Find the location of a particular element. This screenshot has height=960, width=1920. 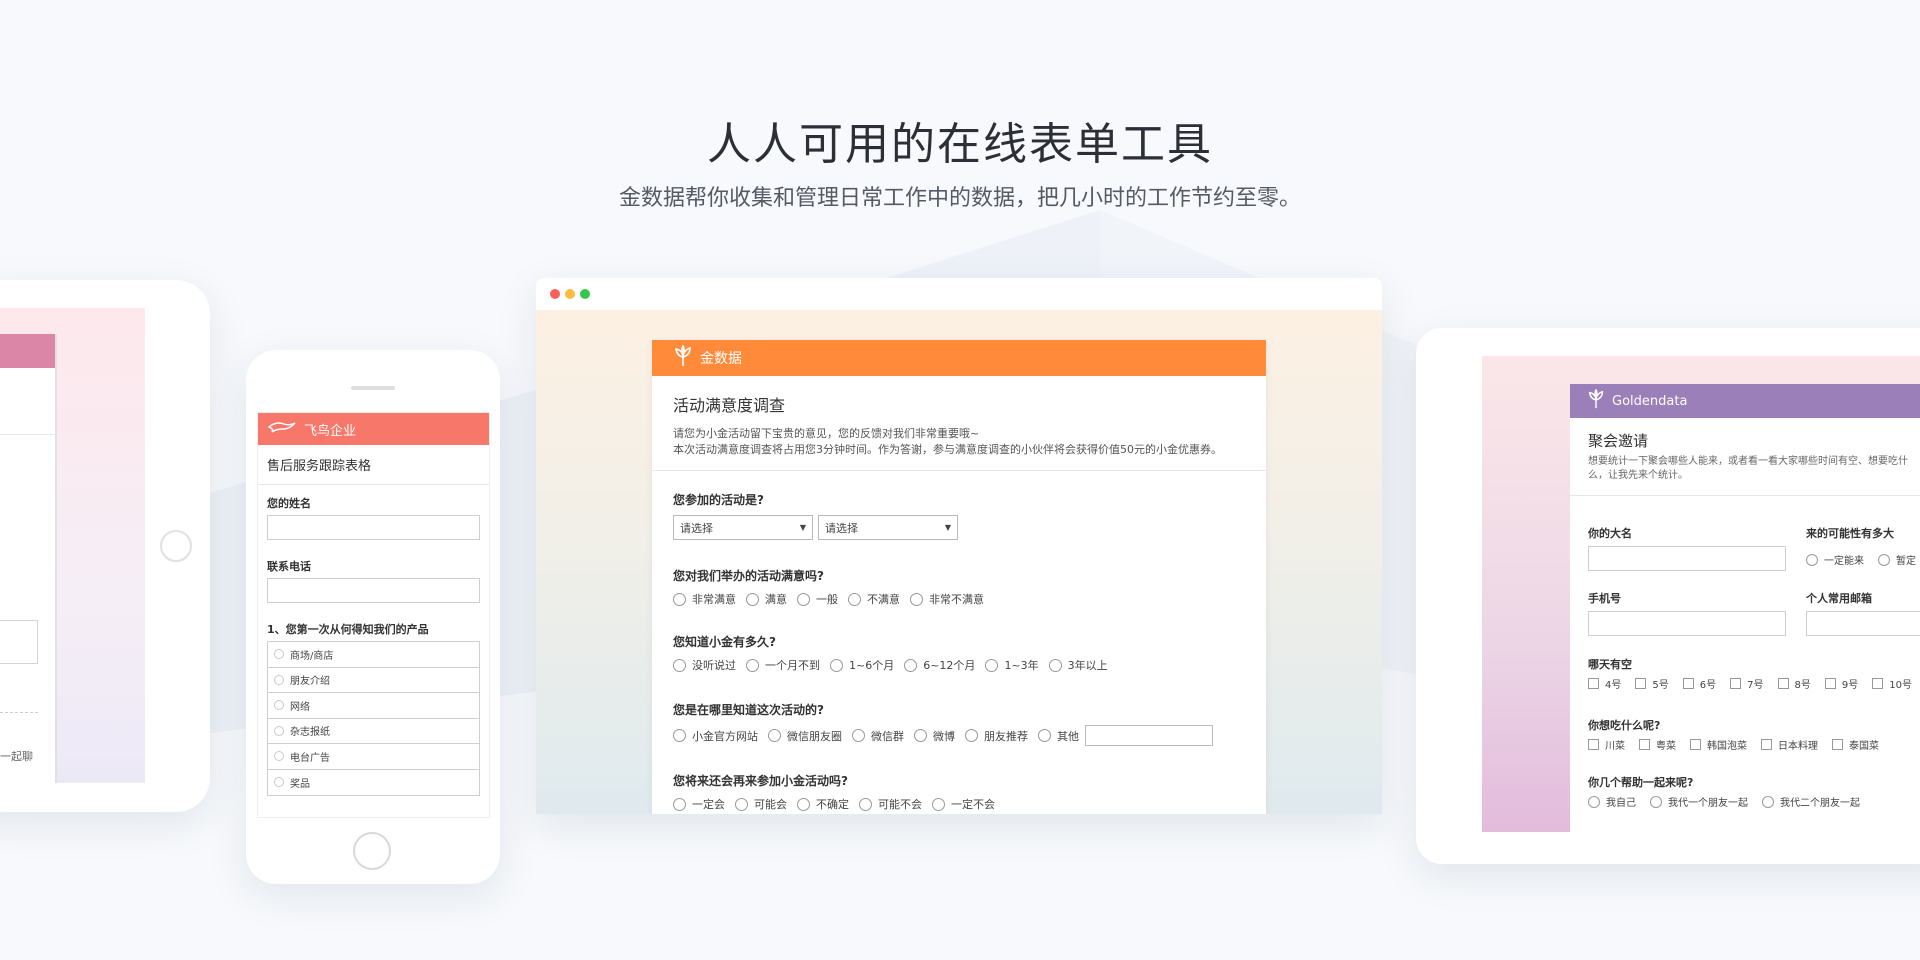

radio-option: 非常满意 is located at coordinates (704, 599).